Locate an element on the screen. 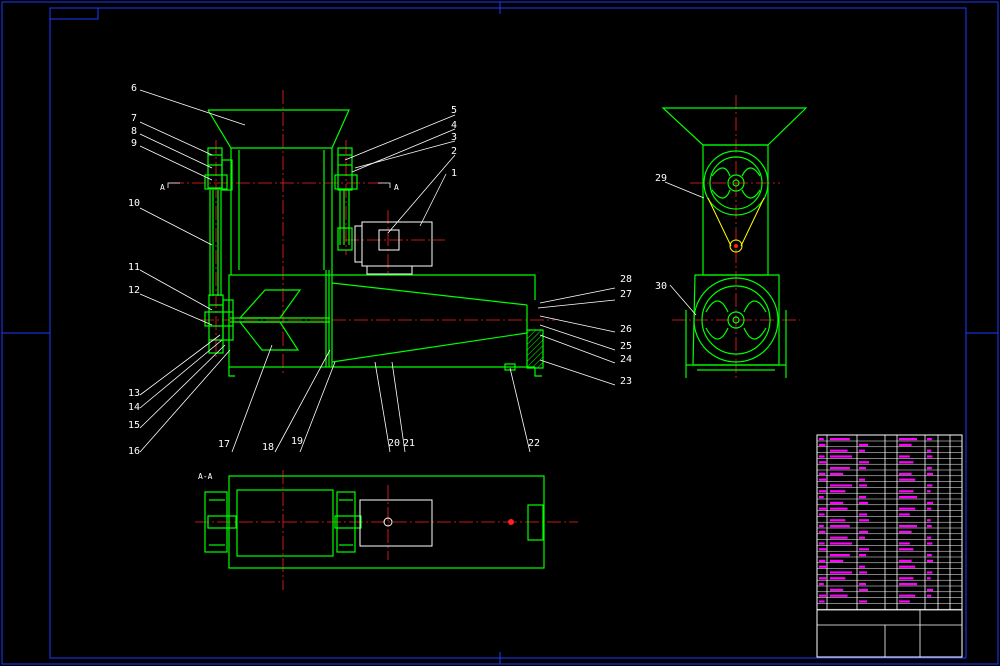  section-mark-left: A is located at coordinates (162, 187).